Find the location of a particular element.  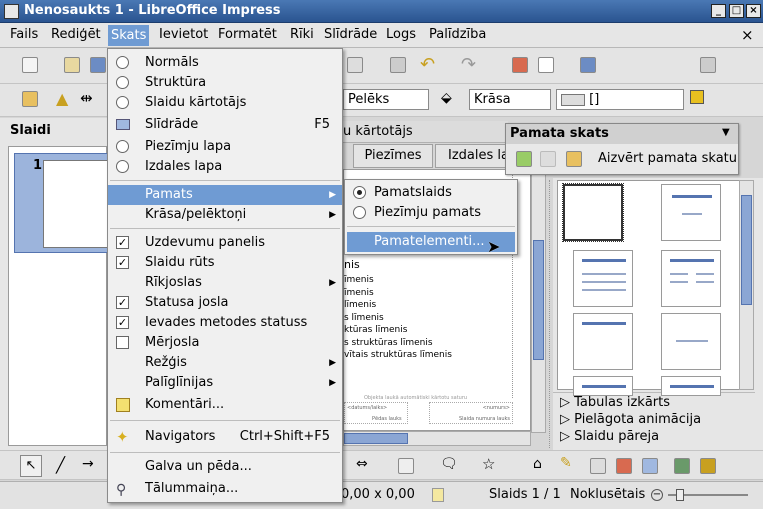

menu-item-status-bar: ✓ Statusa josla is located at coordinates (225, 303).